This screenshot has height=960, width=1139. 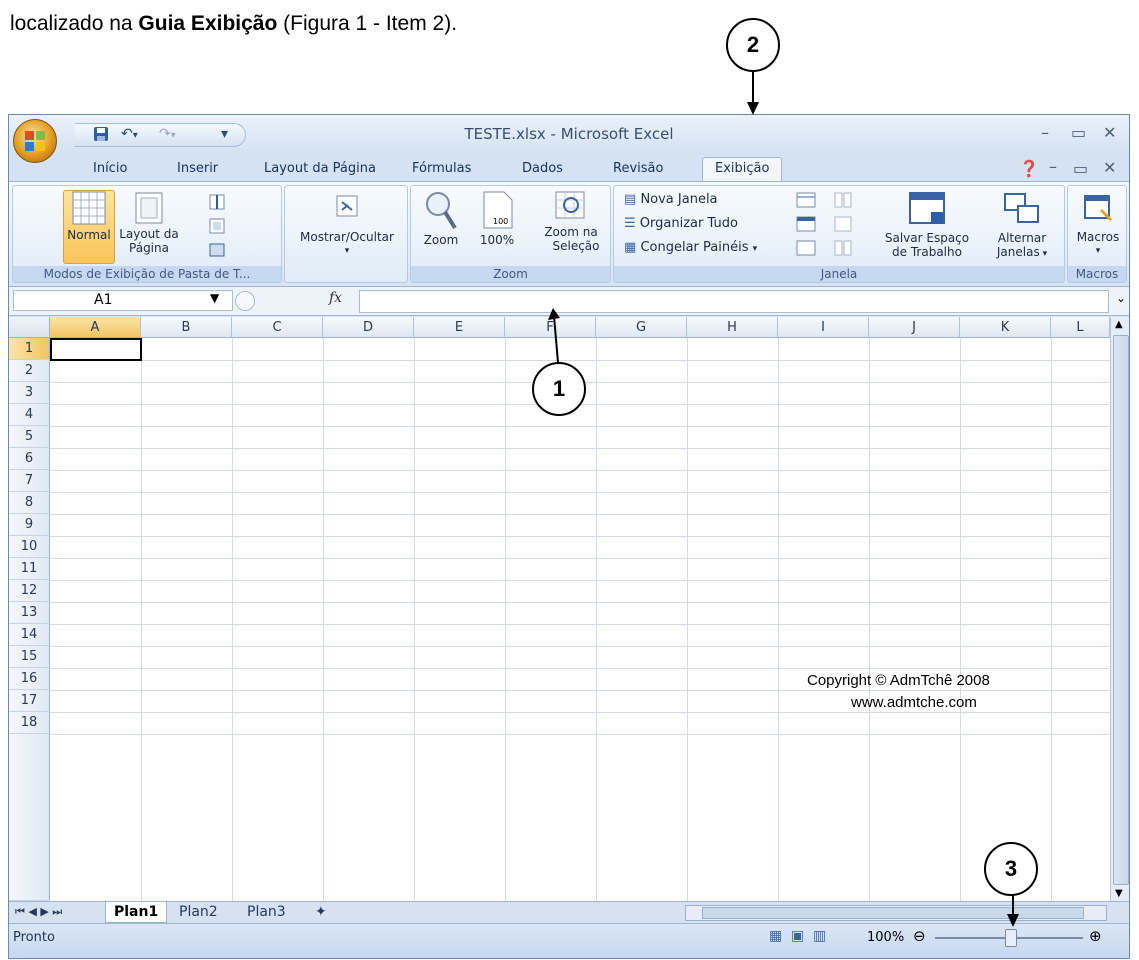 I want to click on formula-cancel-icon, so click(x=245, y=301).